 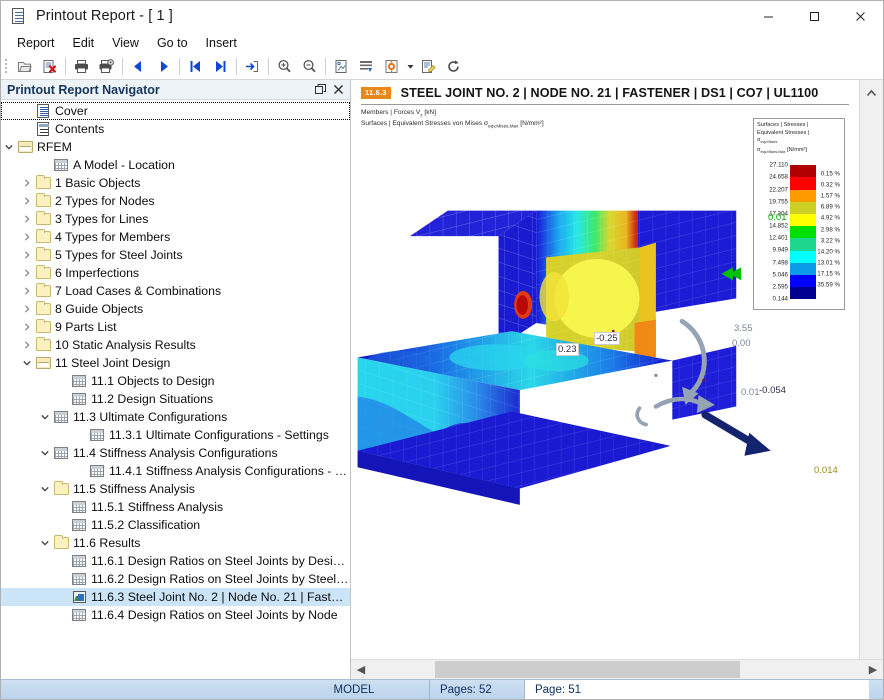 What do you see at coordinates (873, 669) in the screenshot?
I see `scroll-right-button: ▶` at bounding box center [873, 669].